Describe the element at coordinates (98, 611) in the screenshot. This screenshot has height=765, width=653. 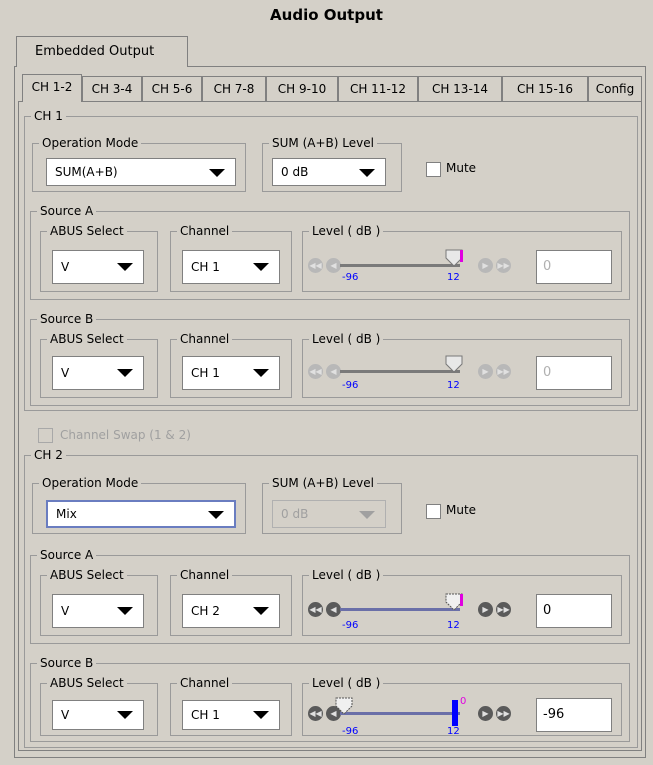
I see `ch2a-abus-select: V` at that location.